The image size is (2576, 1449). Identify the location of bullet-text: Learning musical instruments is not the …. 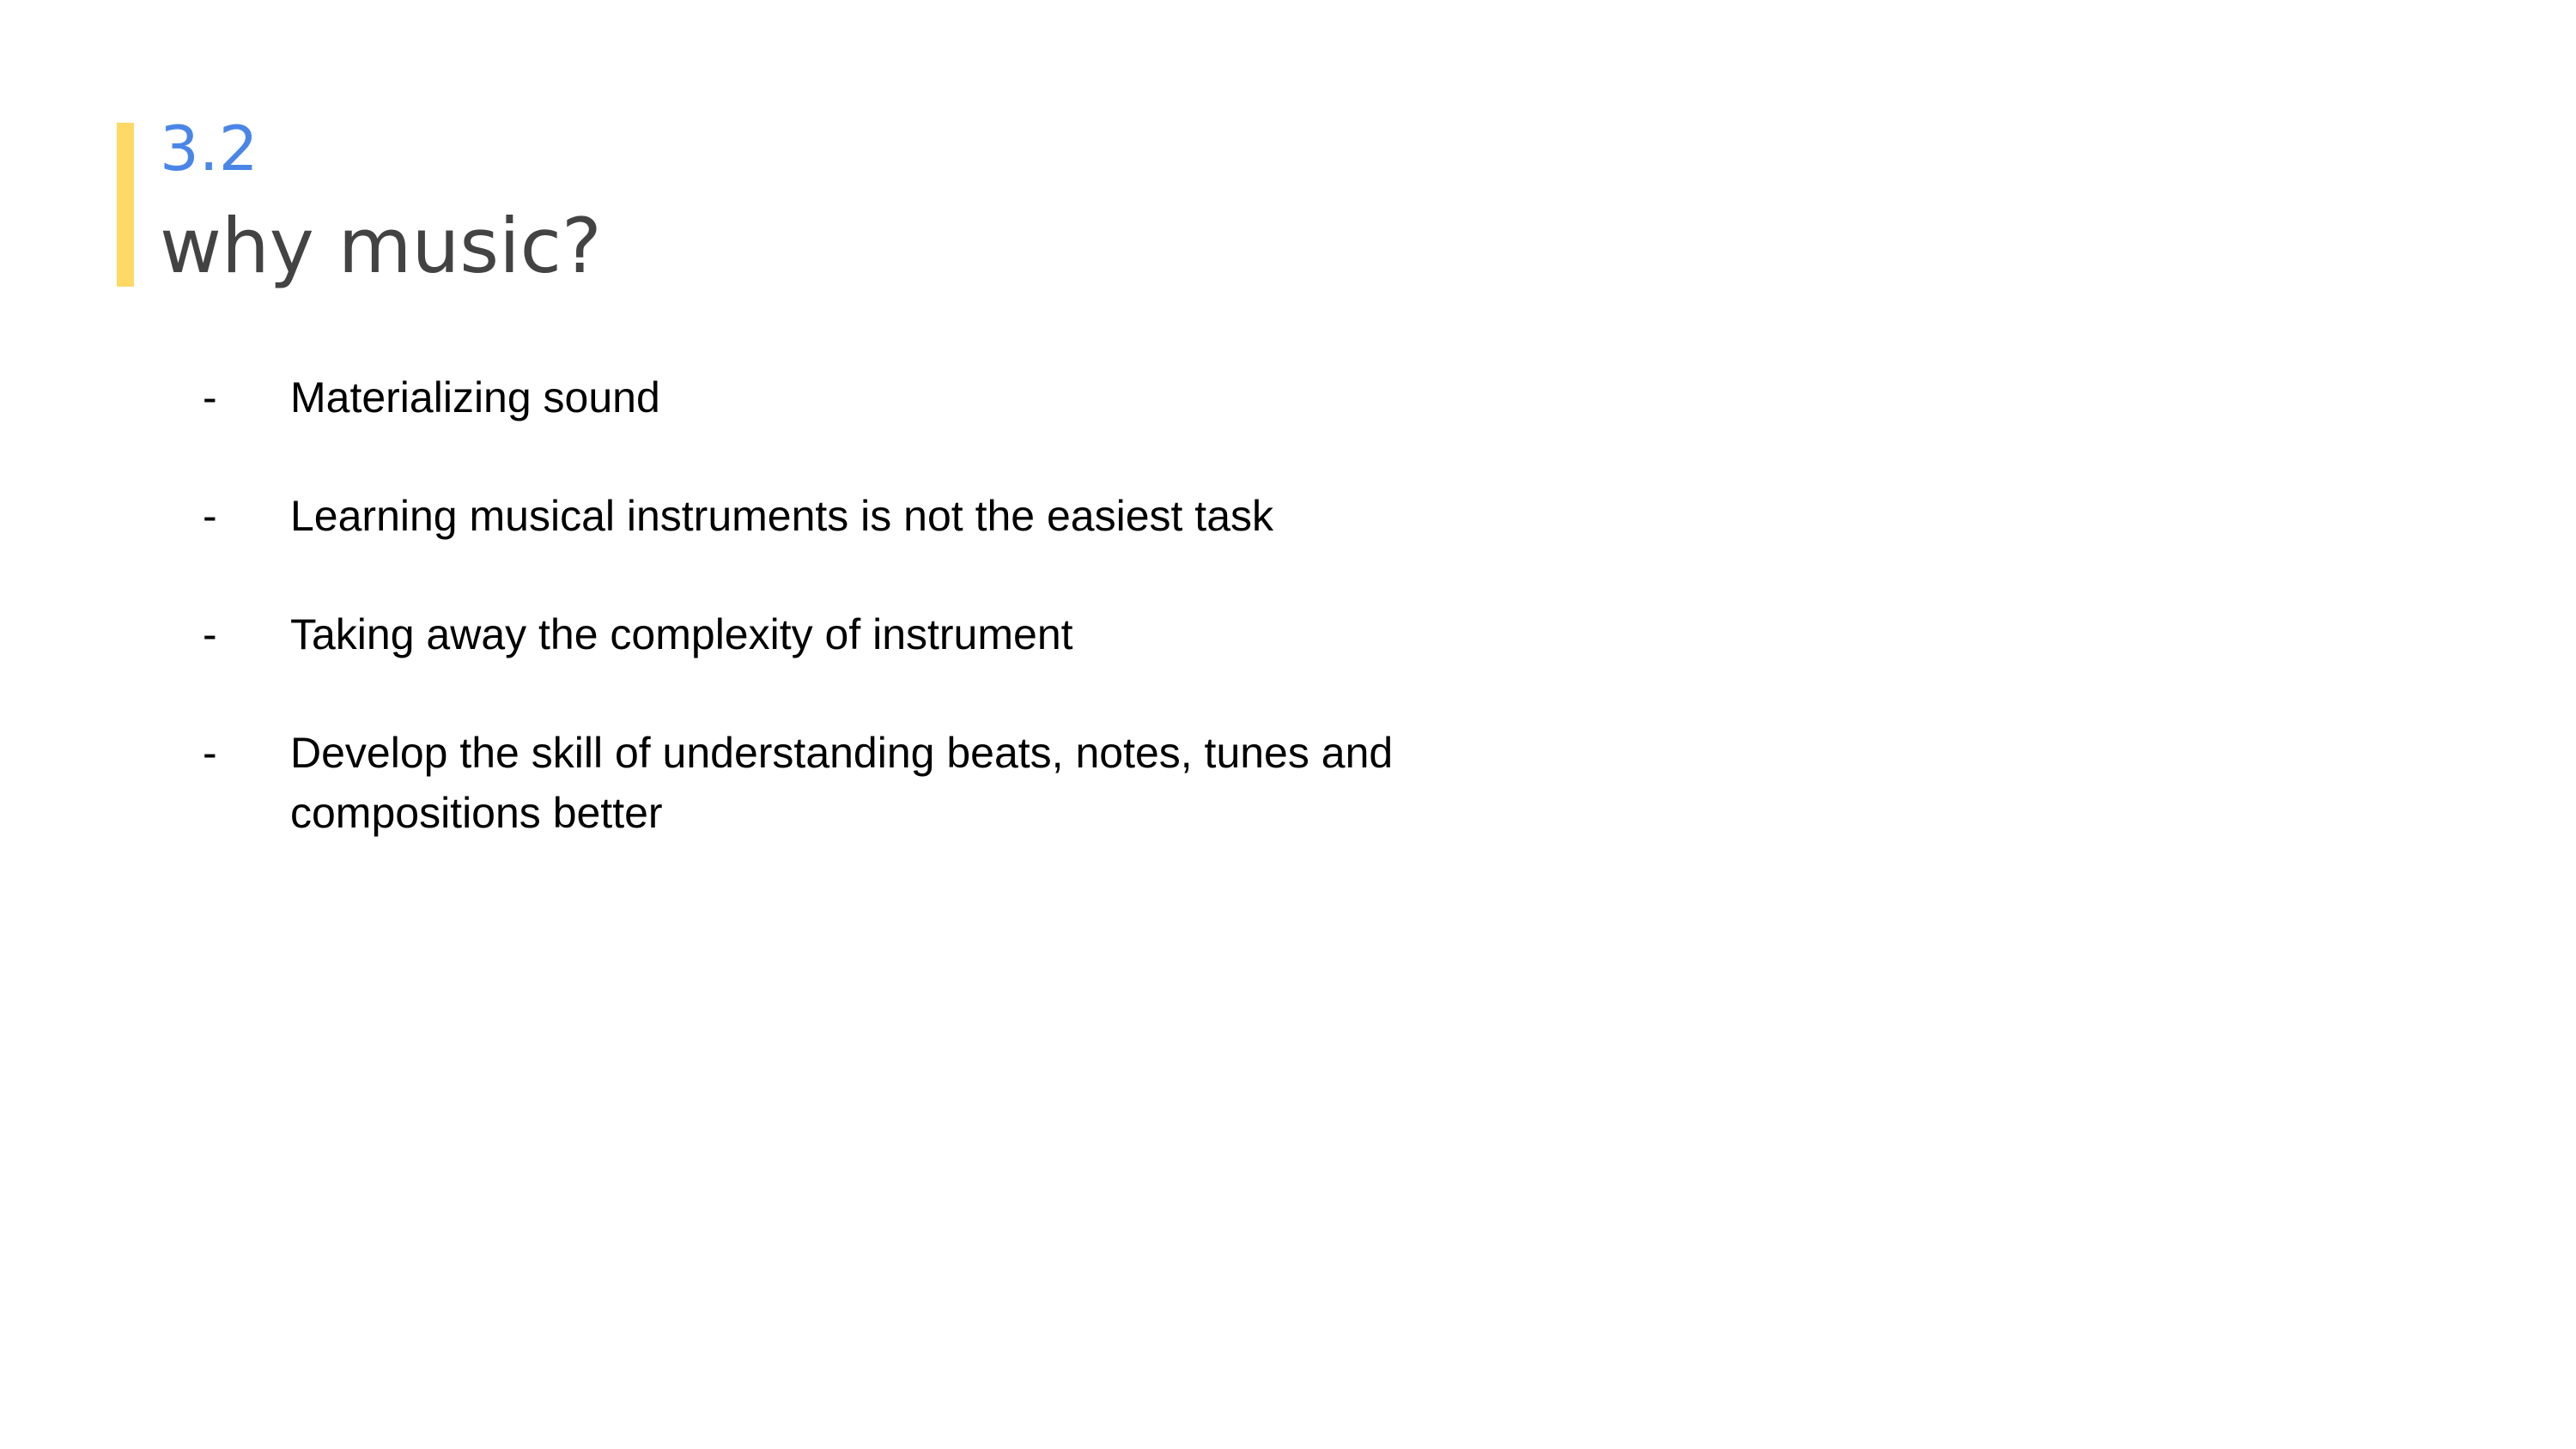
(781, 516).